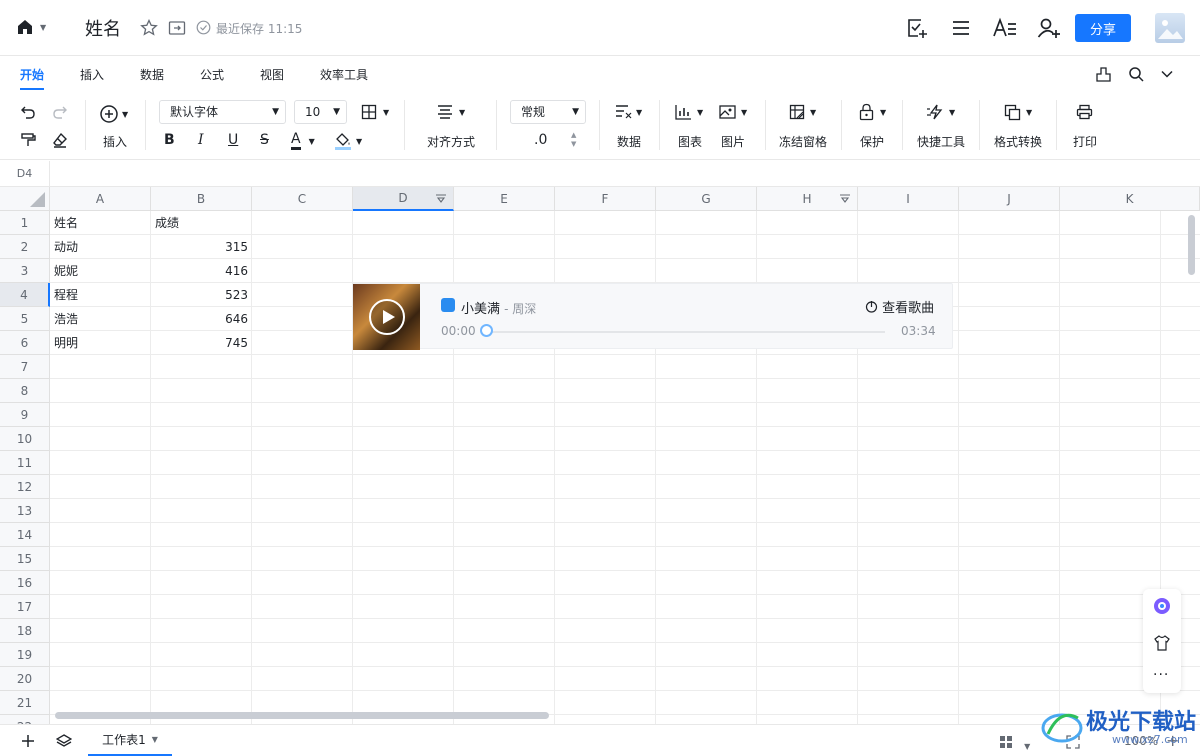 This screenshot has width=1200, height=756. What do you see at coordinates (212, 74) in the screenshot?
I see `tab-formula: 公式` at bounding box center [212, 74].